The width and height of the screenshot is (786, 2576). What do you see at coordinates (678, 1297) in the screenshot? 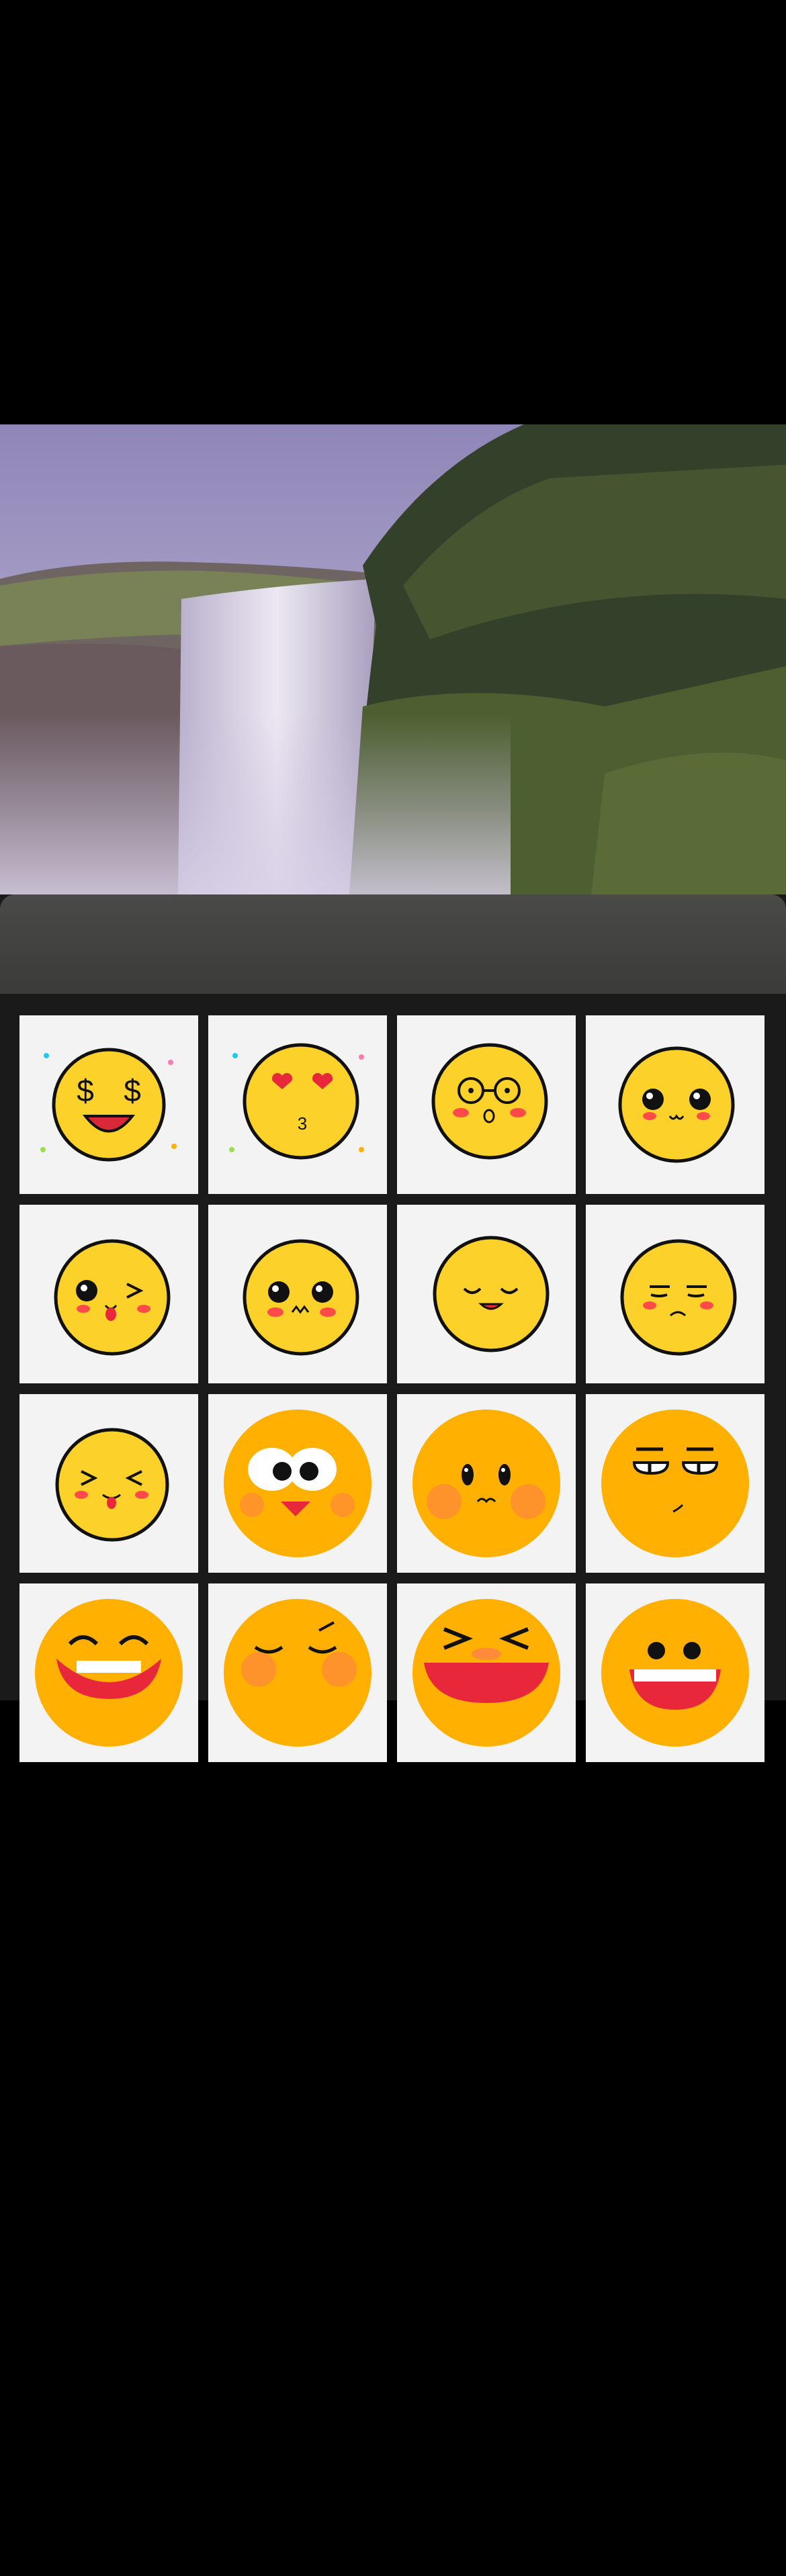
I see `unamused-emoji-icon` at bounding box center [678, 1297].